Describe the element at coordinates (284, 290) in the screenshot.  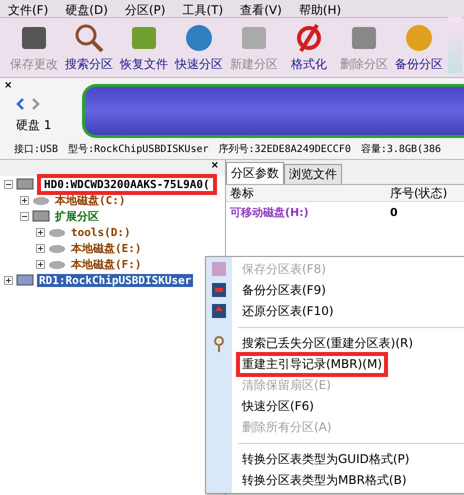
I see `menu-item: 备份分区表(F9)` at that location.